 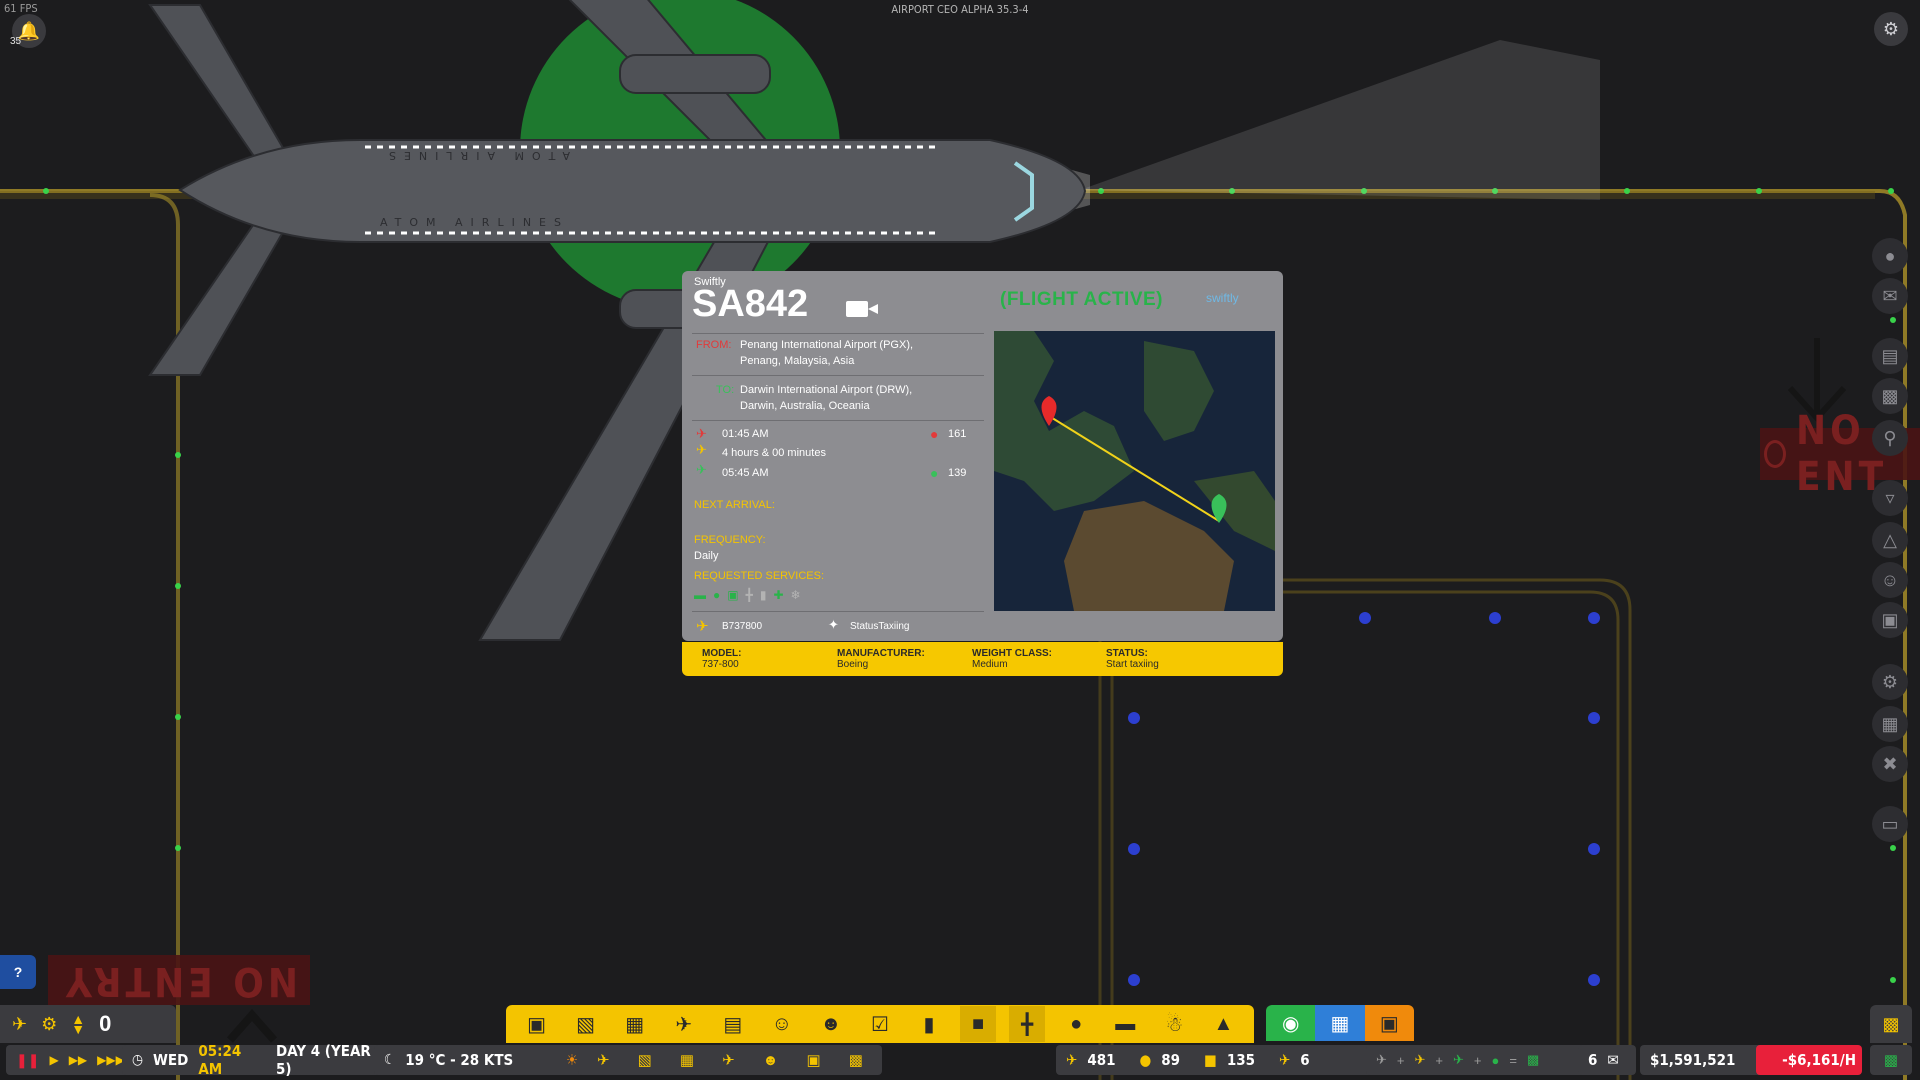 I want to click on baggage-icon: ▣, so click(x=733, y=595).